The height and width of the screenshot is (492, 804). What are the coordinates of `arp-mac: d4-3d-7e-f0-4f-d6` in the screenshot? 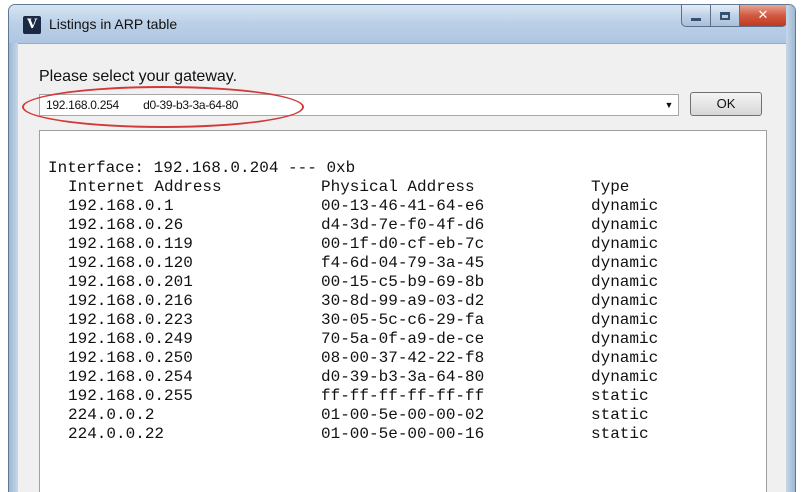 It's located at (403, 225).